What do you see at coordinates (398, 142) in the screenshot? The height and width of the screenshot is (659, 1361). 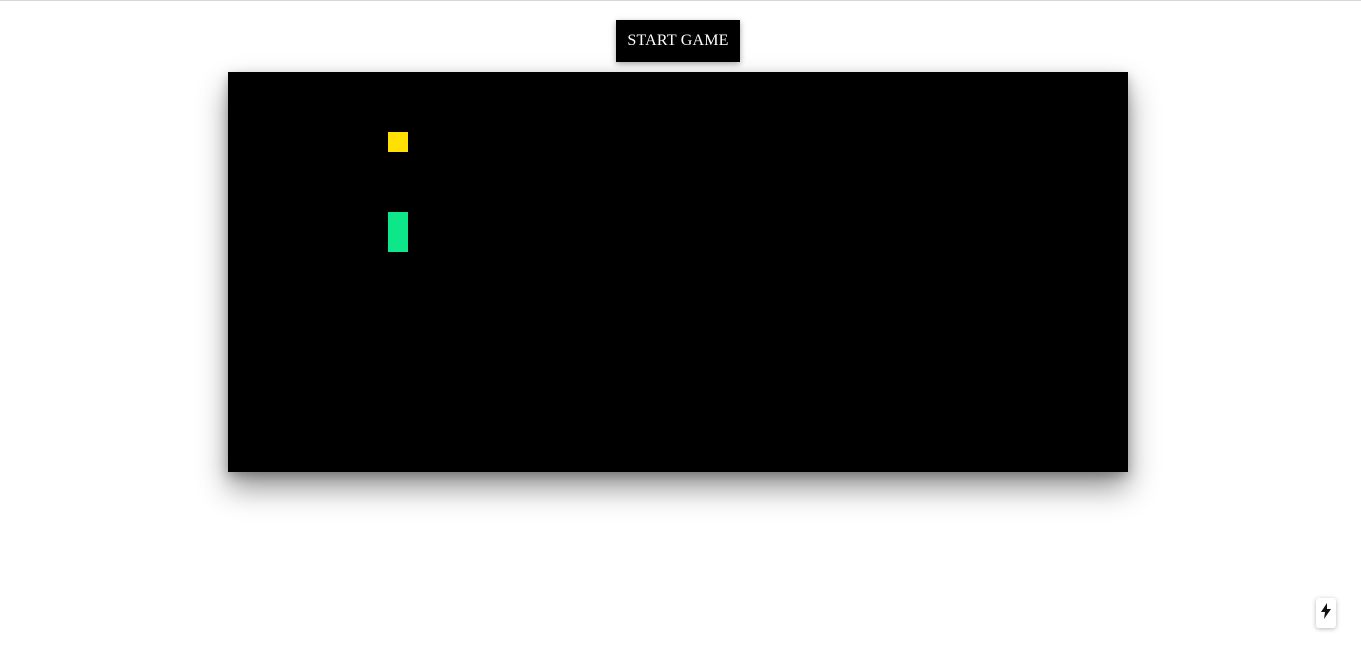 I see `food-pellet` at bounding box center [398, 142].